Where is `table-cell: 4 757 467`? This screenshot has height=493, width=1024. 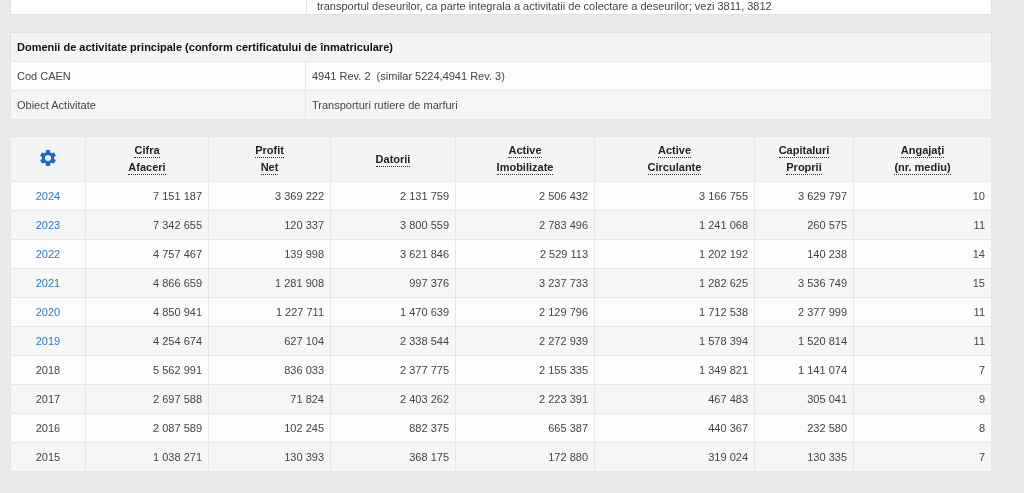
table-cell: 4 757 467 is located at coordinates (147, 254).